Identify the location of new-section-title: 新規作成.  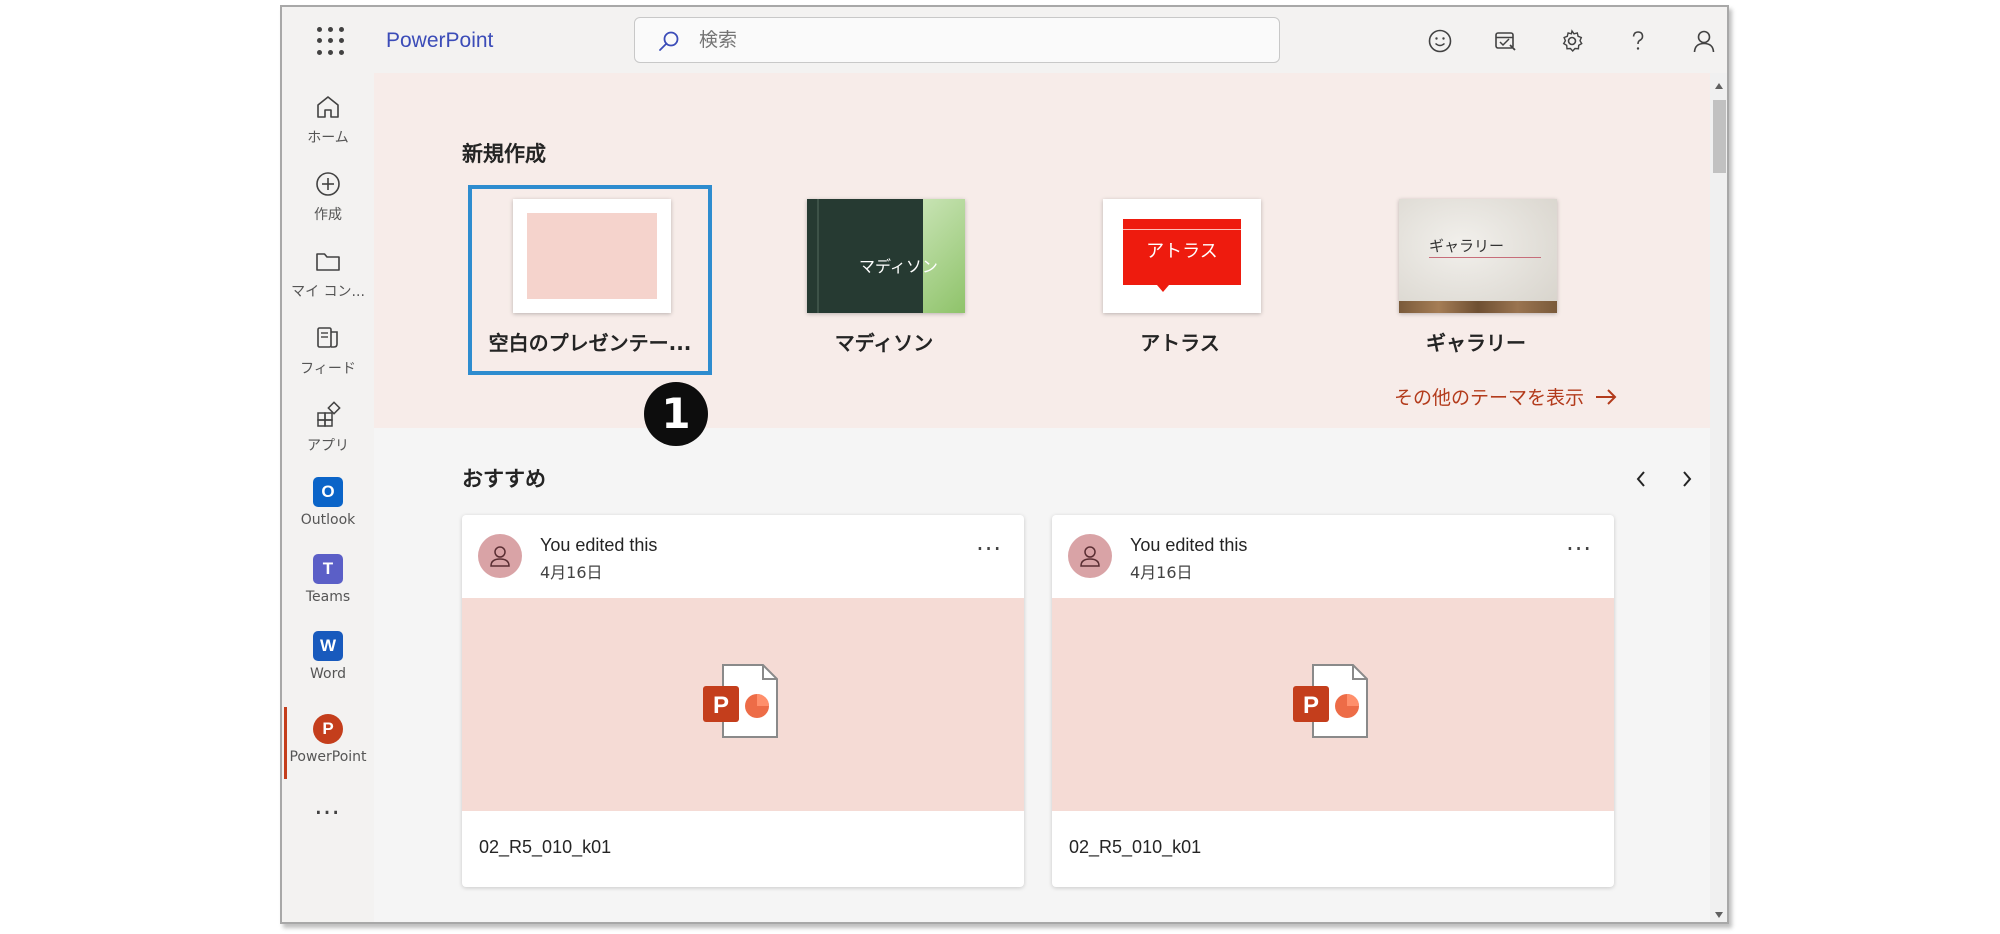
(504, 154).